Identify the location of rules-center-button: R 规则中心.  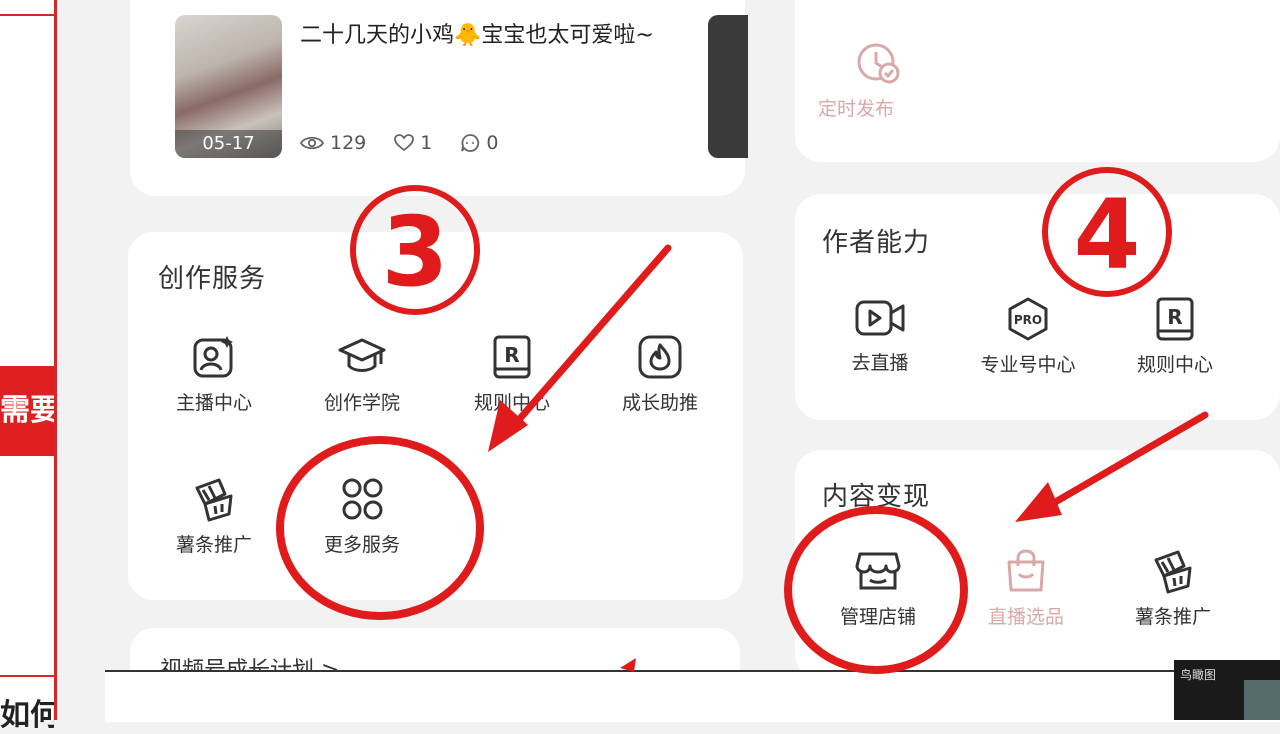
(512, 374).